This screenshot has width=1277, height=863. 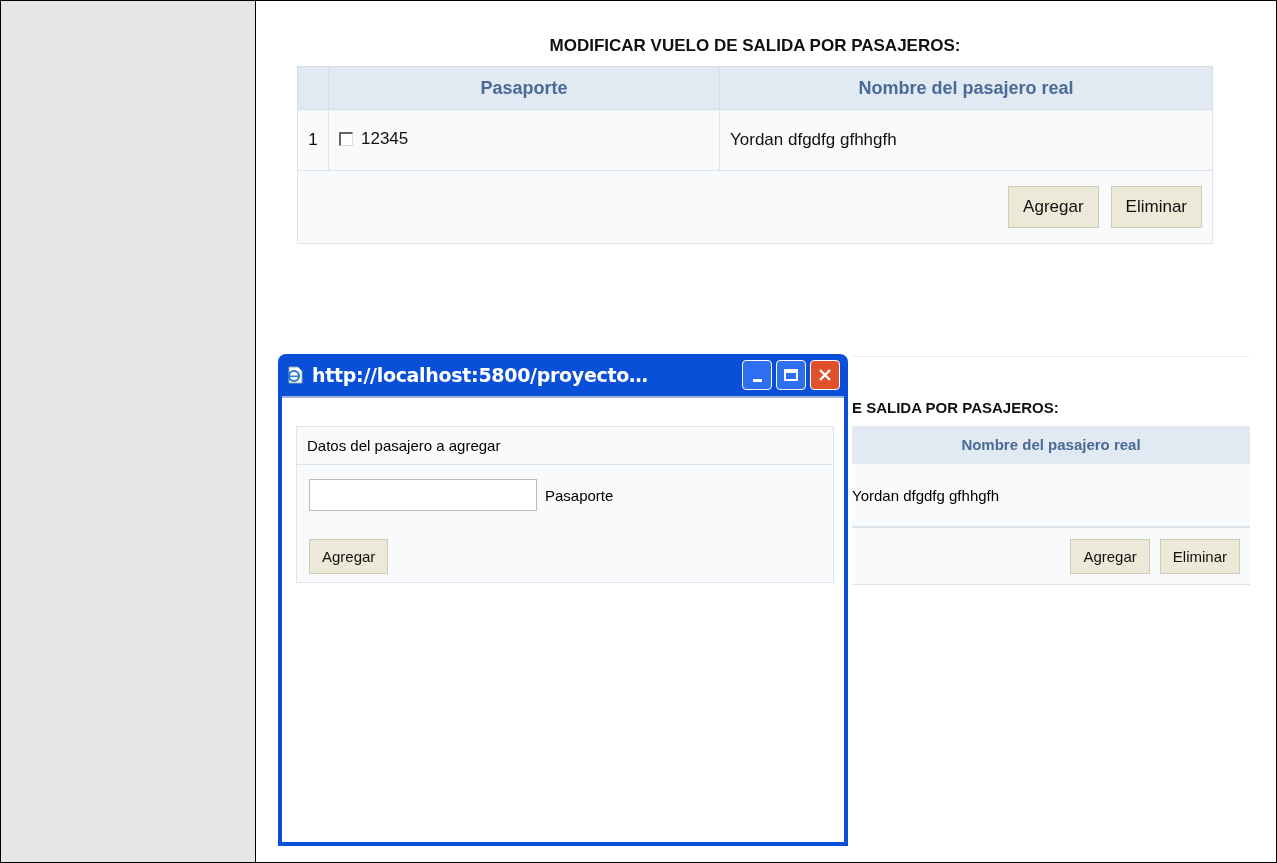 What do you see at coordinates (313, 140) in the screenshot?
I see `row-number: 1` at bounding box center [313, 140].